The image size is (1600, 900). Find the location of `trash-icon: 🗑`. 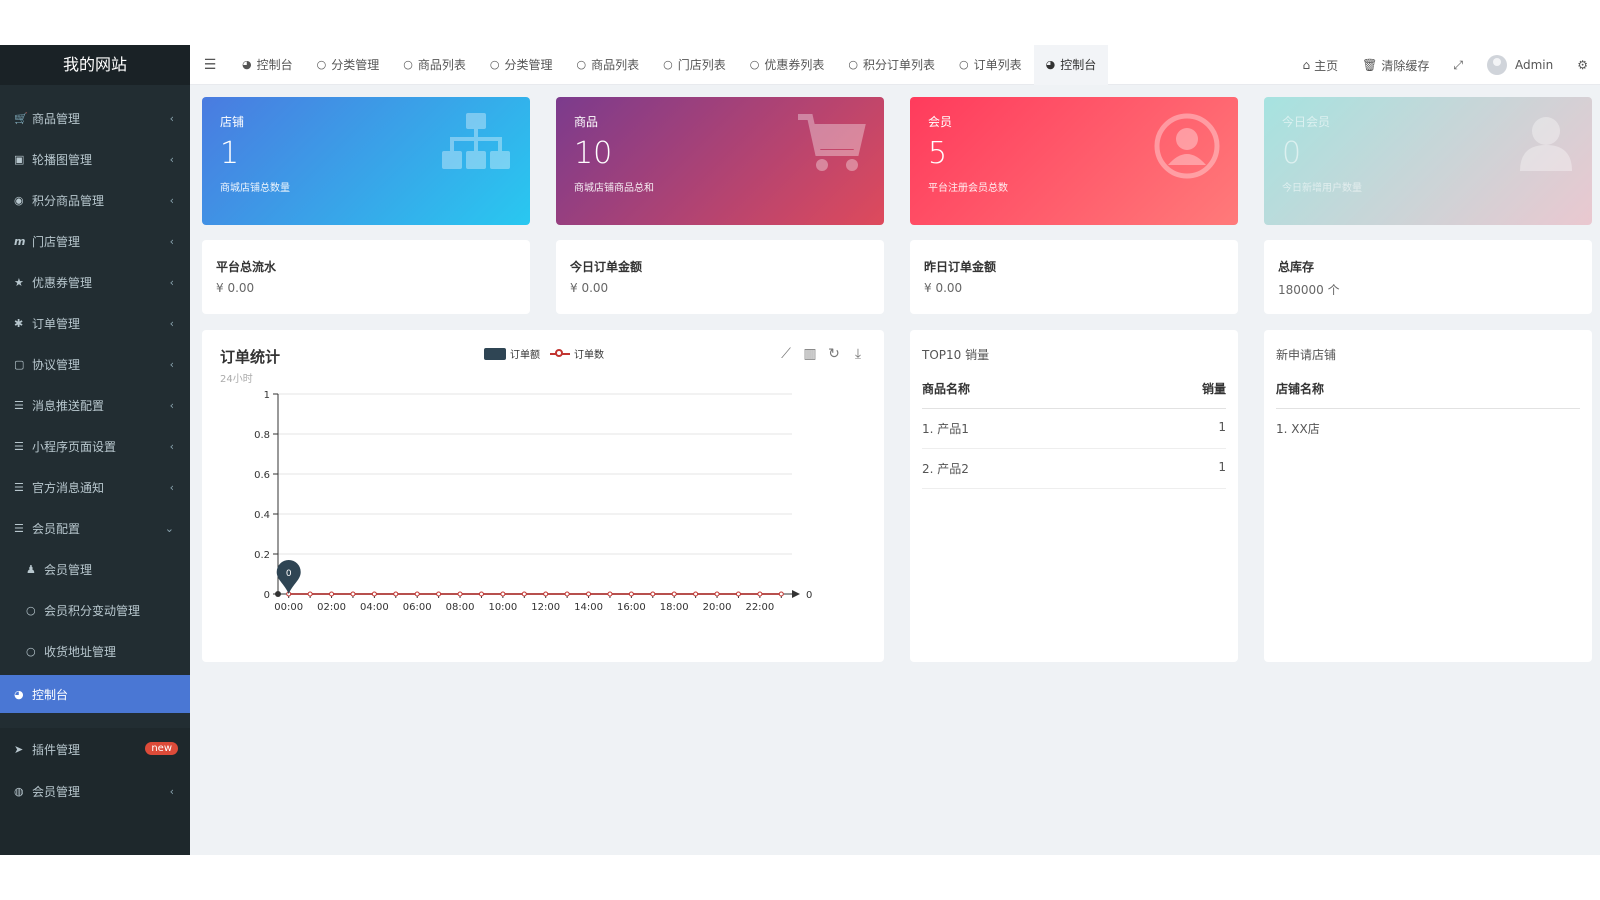

trash-icon: 🗑 is located at coordinates (1370, 65).